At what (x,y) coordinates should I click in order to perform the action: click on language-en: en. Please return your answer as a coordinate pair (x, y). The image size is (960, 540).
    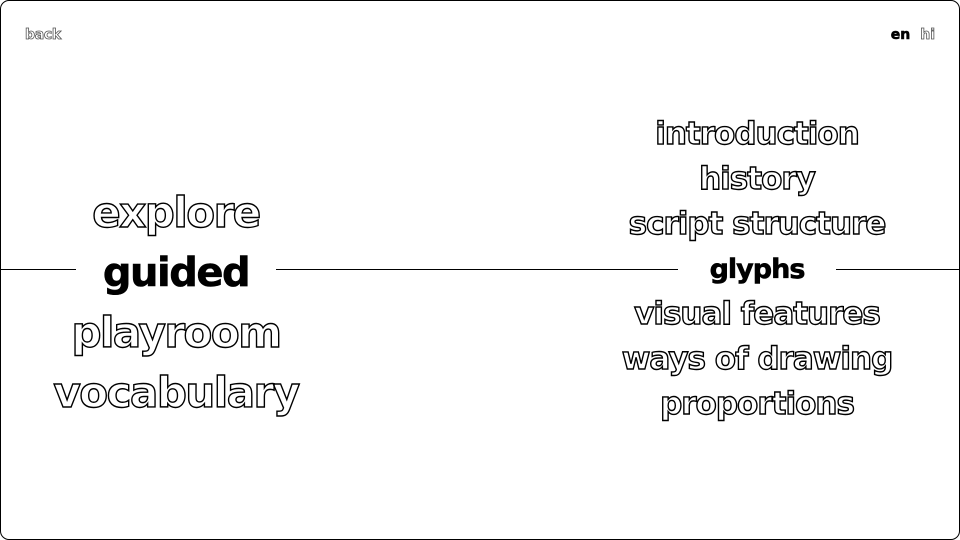
    Looking at the image, I should click on (900, 35).